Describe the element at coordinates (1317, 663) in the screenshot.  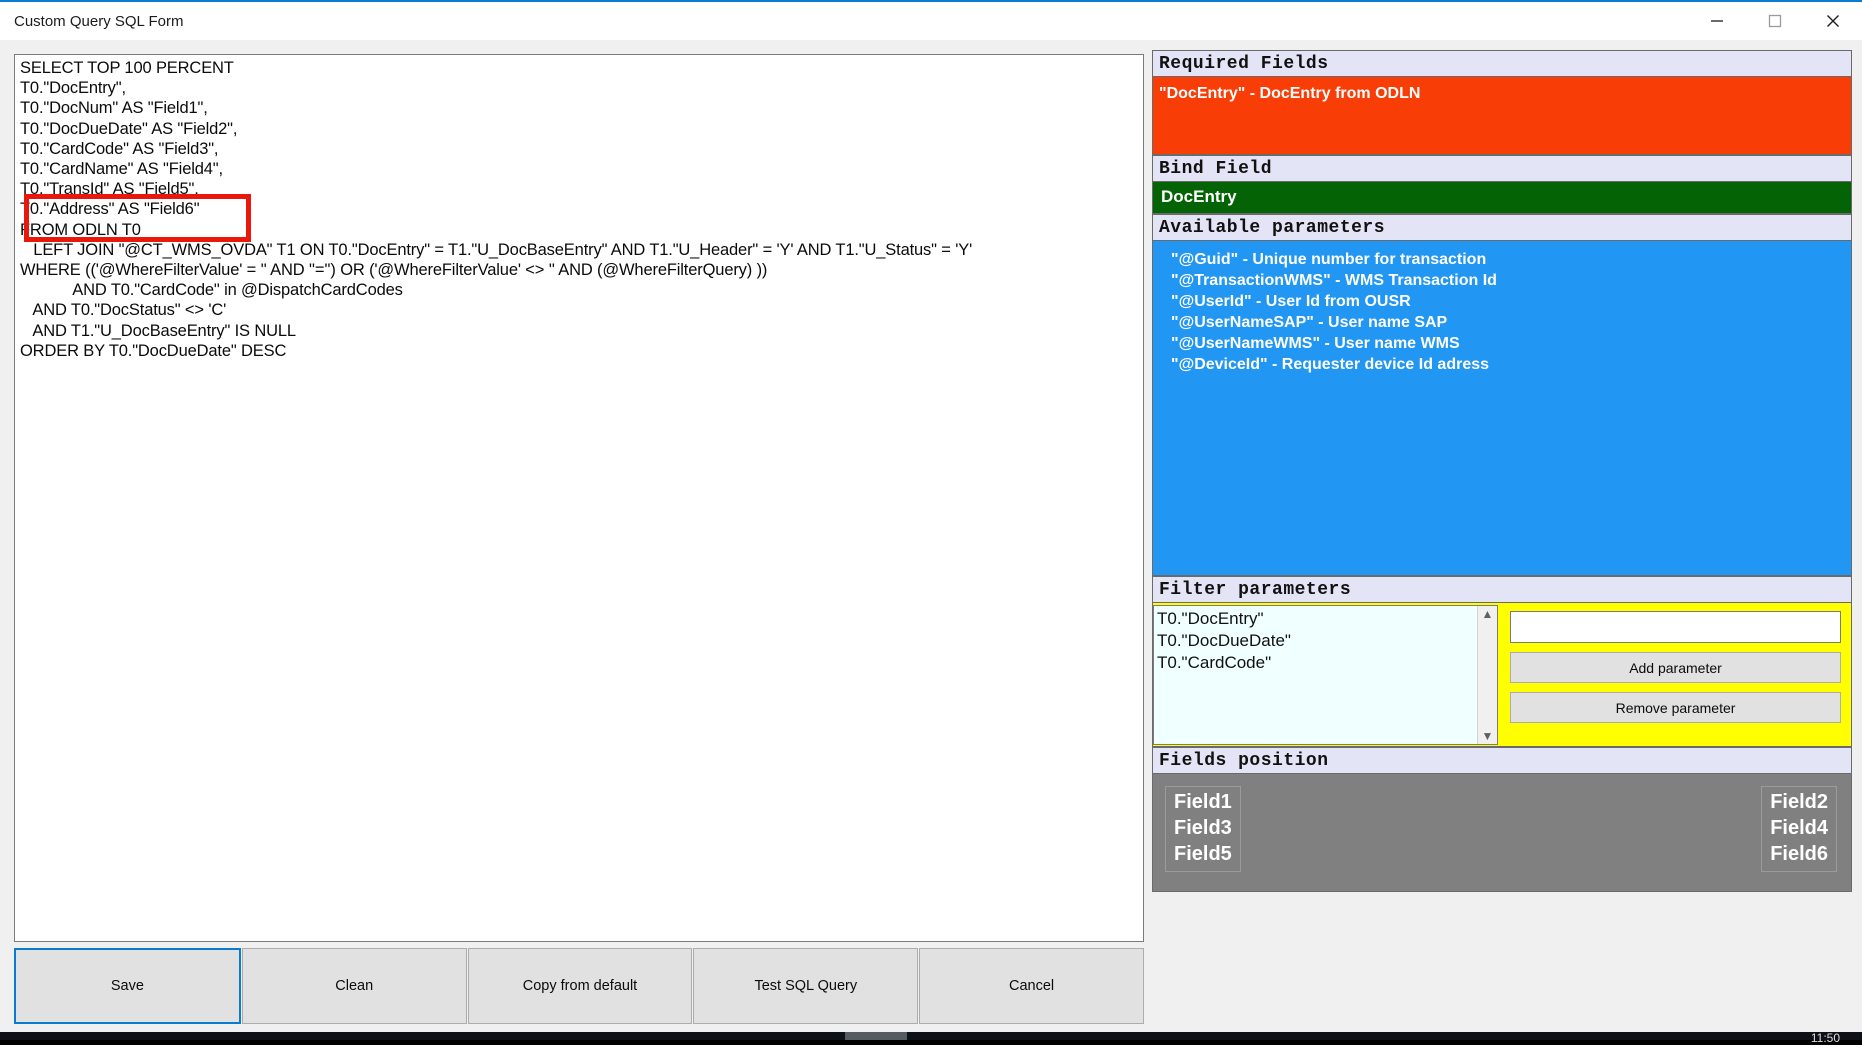
I see `filter-parameter-item: T0."CardCode"` at that location.